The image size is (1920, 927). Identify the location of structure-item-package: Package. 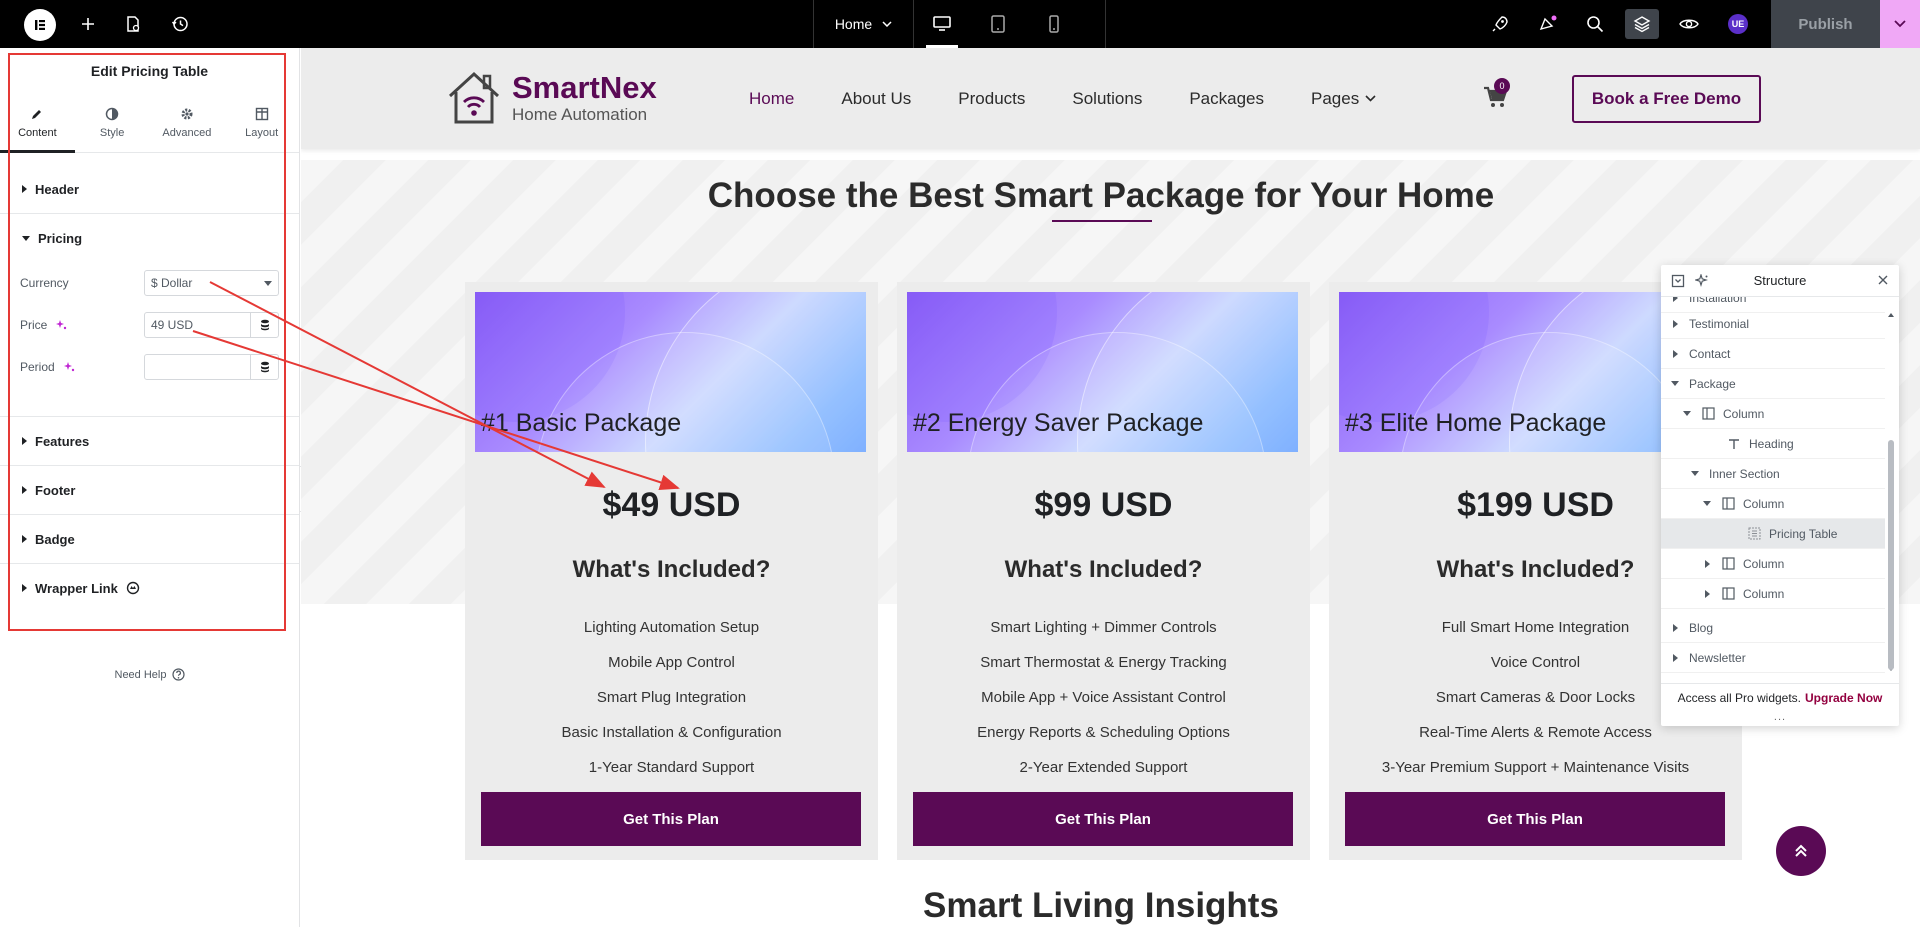
(1773, 384).